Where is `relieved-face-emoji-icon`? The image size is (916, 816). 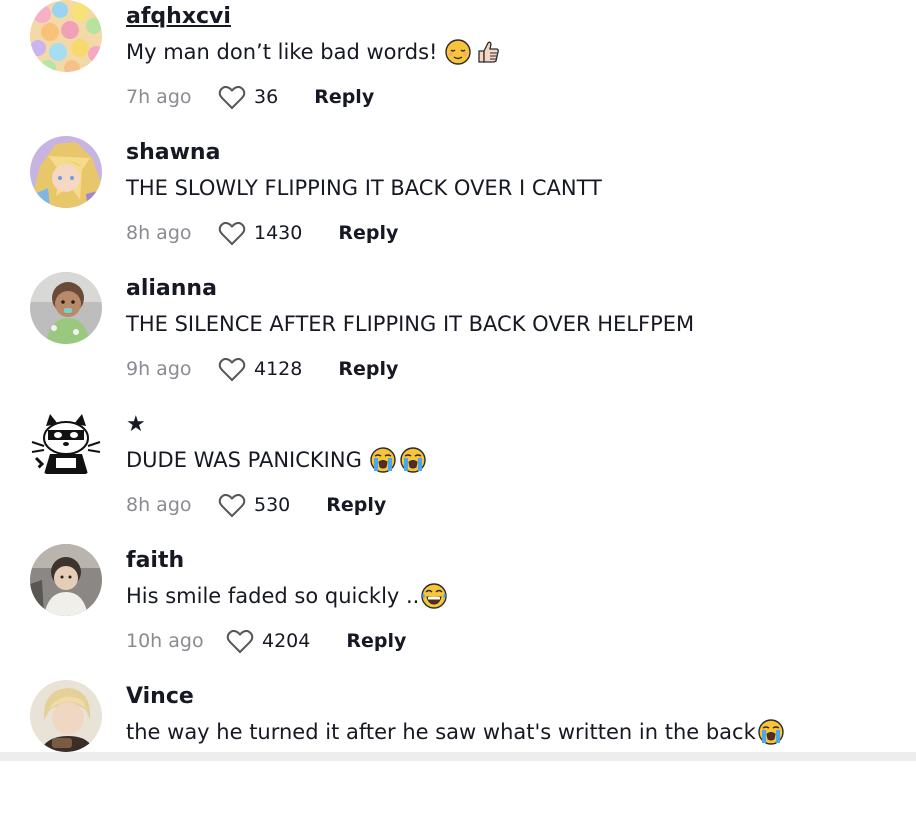
relieved-face-emoji-icon is located at coordinates (458, 52).